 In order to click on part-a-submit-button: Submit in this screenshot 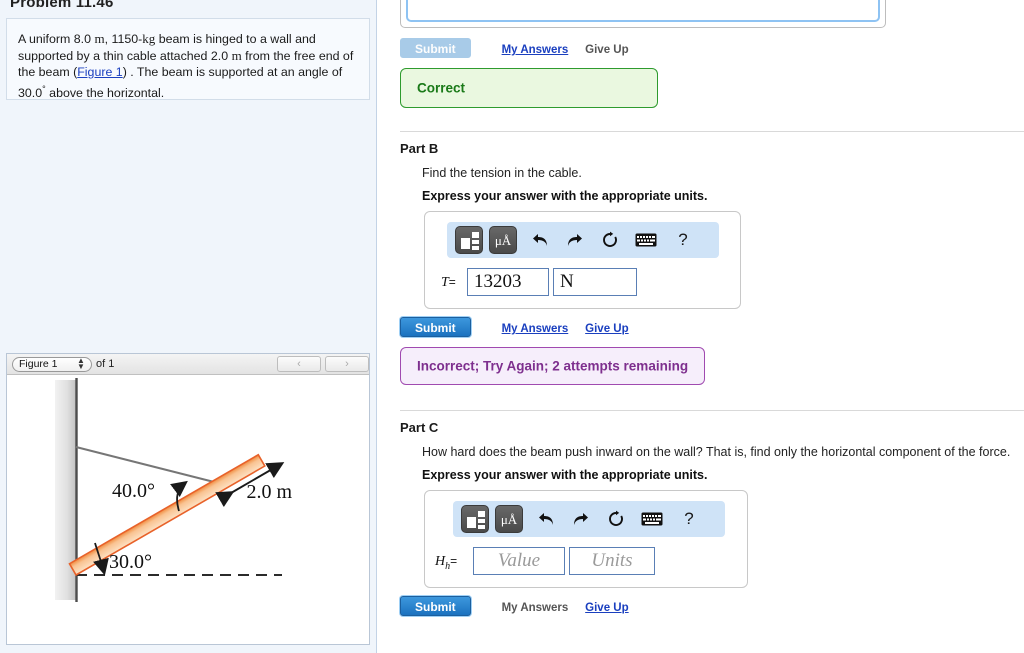, I will do `click(435, 48)`.